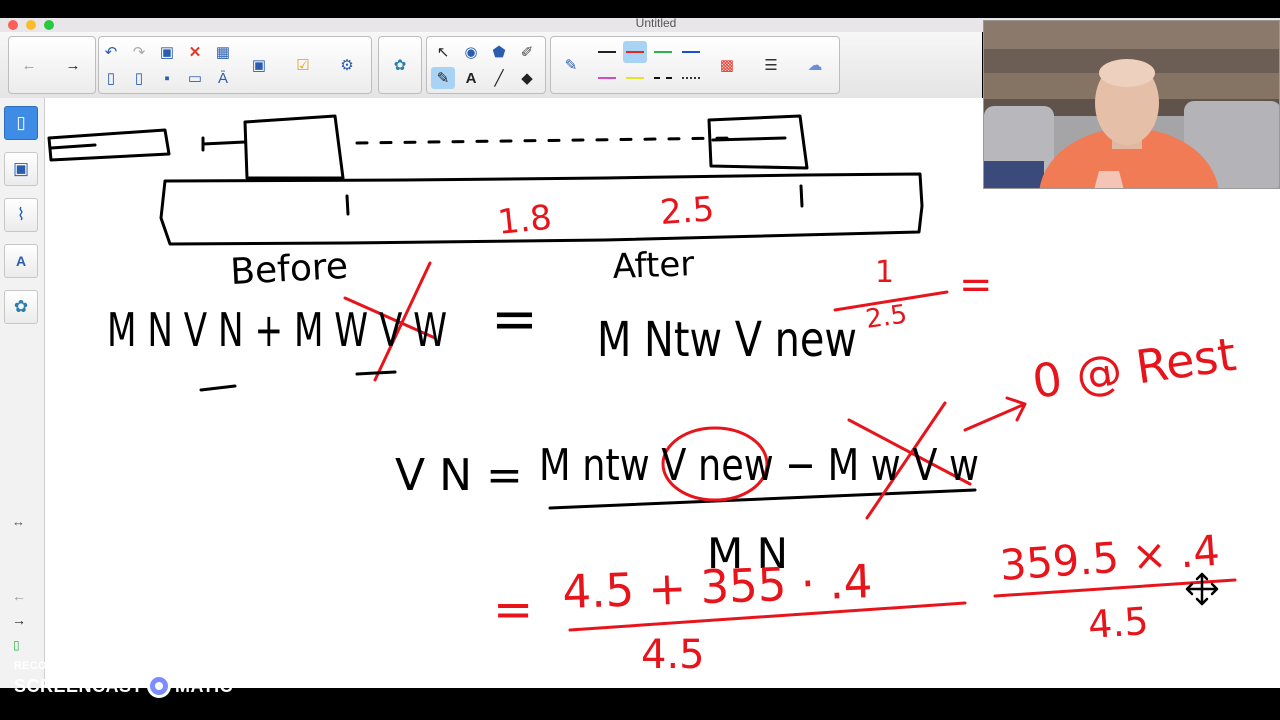  I want to click on pen-color-black-dashed, so click(663, 78).